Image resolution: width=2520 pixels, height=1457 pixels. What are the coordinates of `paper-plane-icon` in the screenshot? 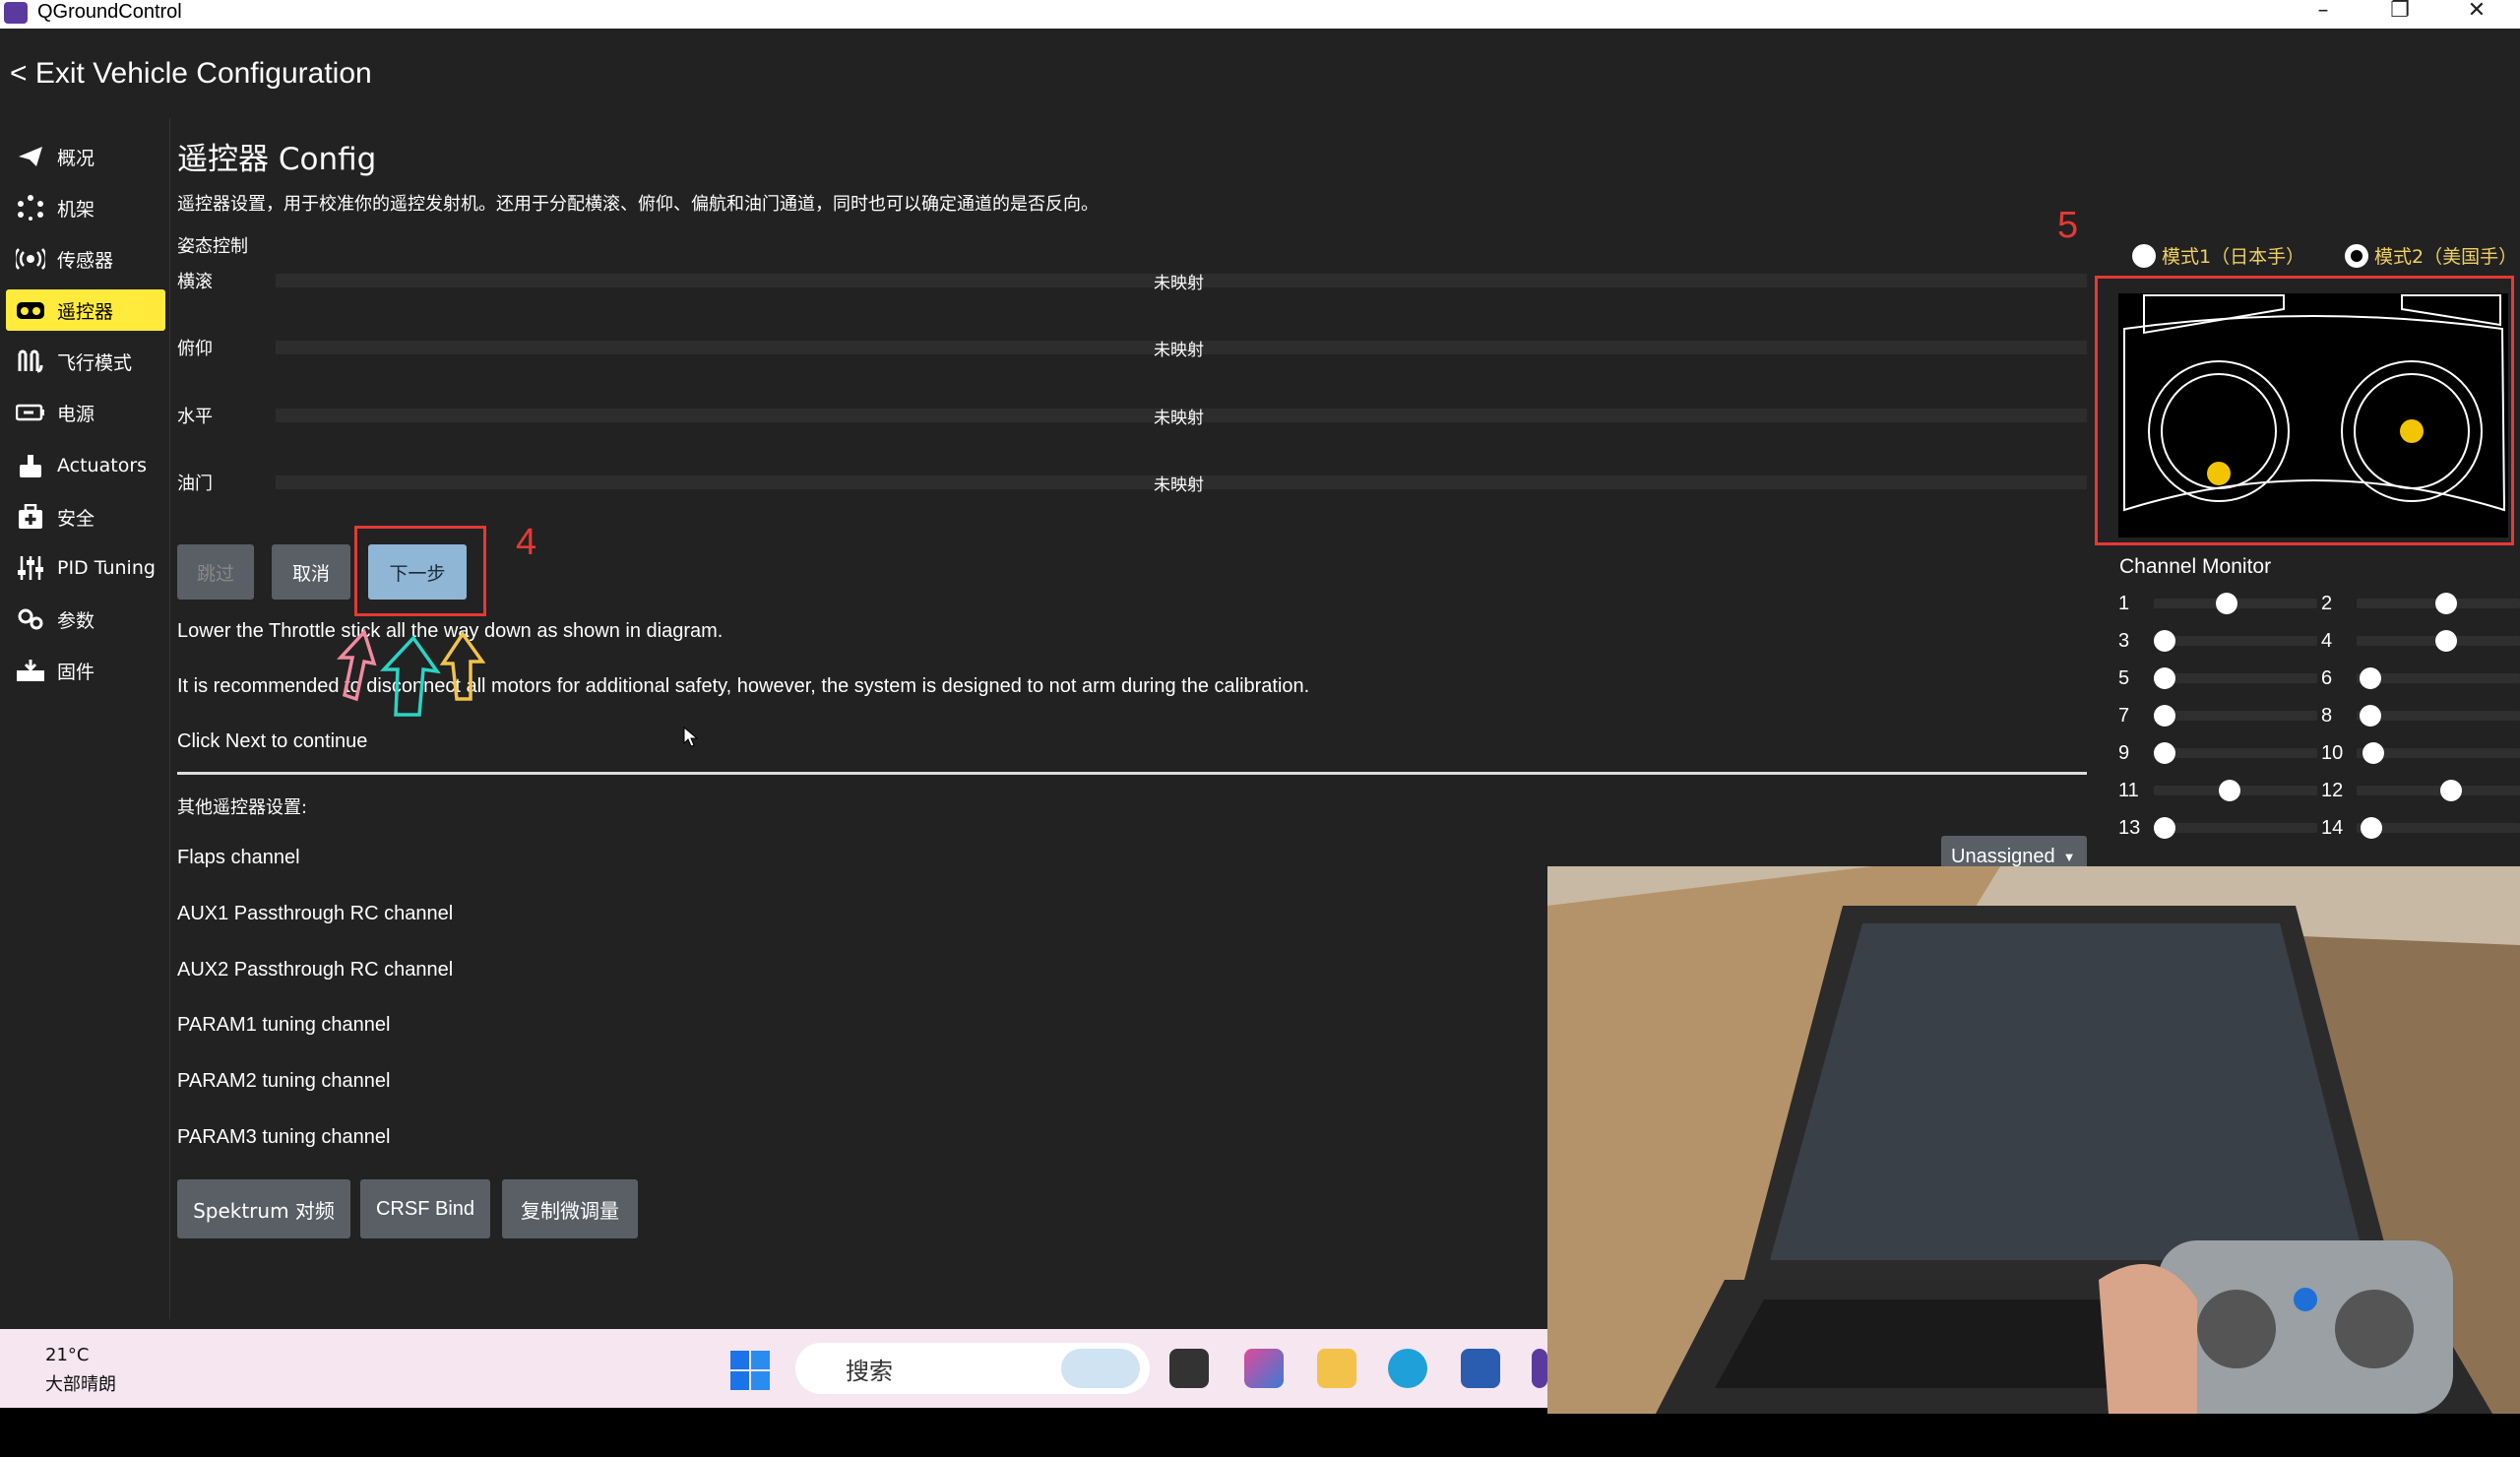 It's located at (30, 156).